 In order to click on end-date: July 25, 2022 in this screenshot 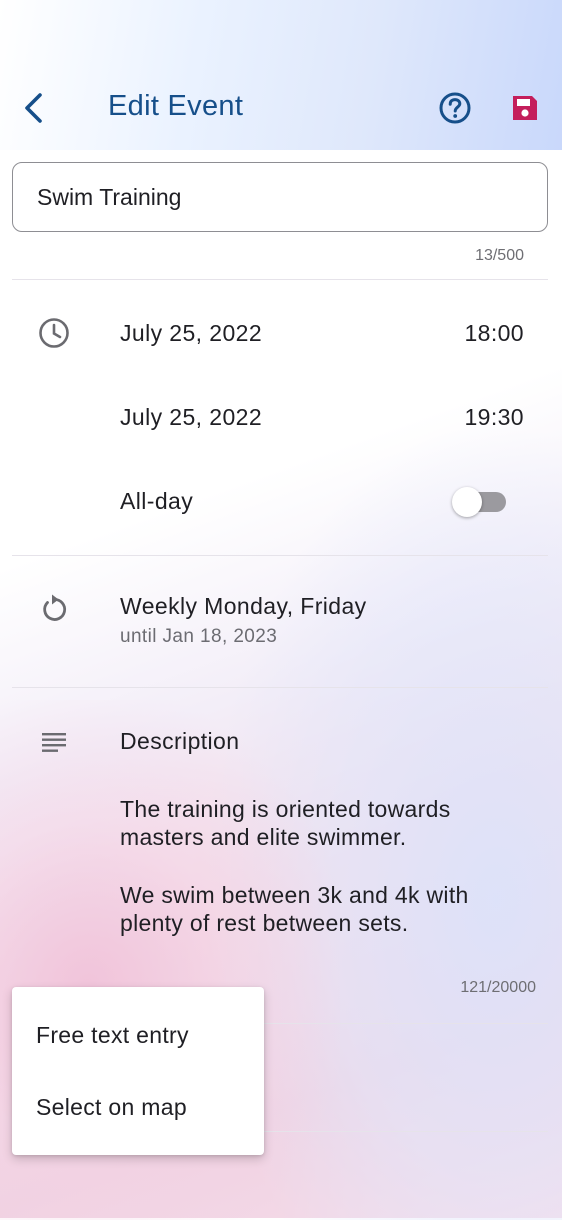, I will do `click(191, 417)`.